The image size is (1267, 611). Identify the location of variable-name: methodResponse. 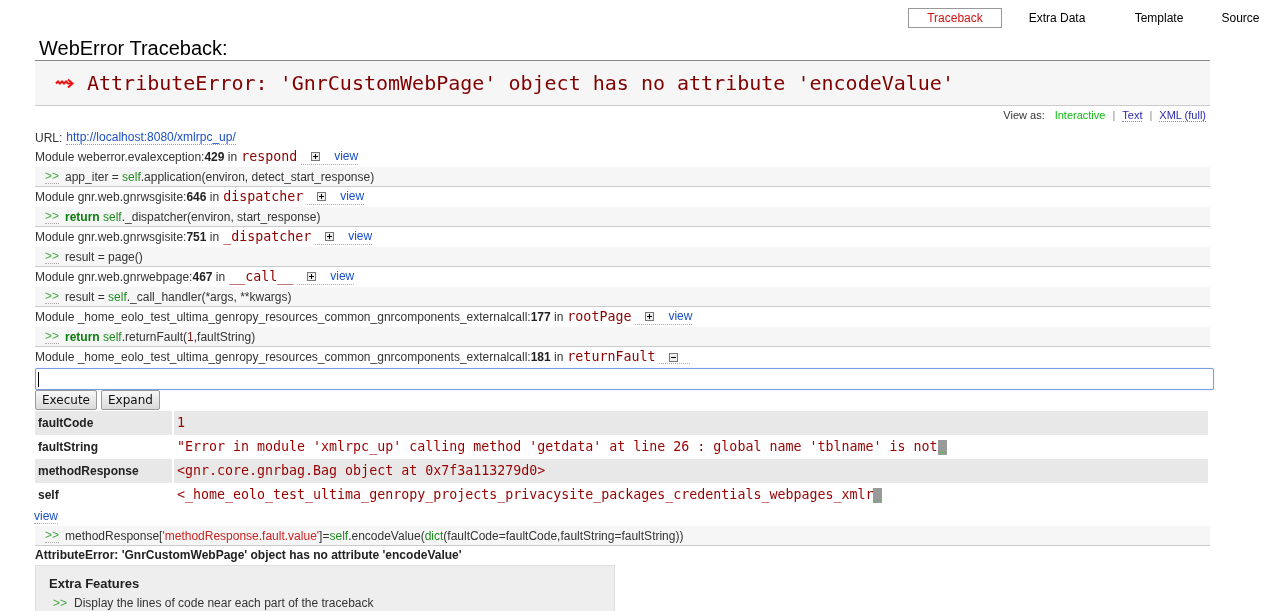
(103, 471).